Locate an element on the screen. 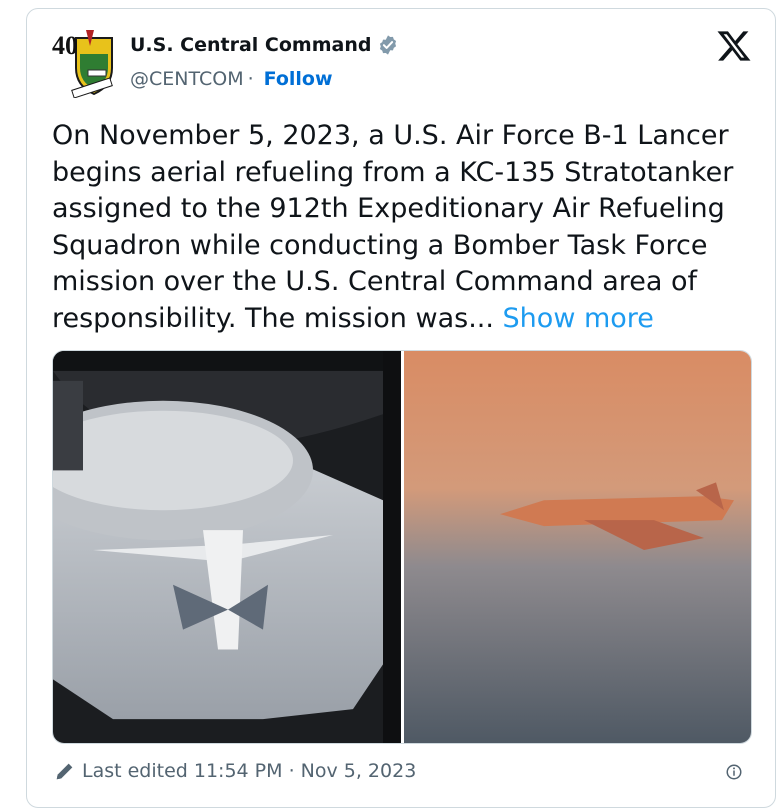 Image resolution: width=782 pixels, height=808 pixels. display-name: U.S. Central Command is located at coordinates (250, 45).